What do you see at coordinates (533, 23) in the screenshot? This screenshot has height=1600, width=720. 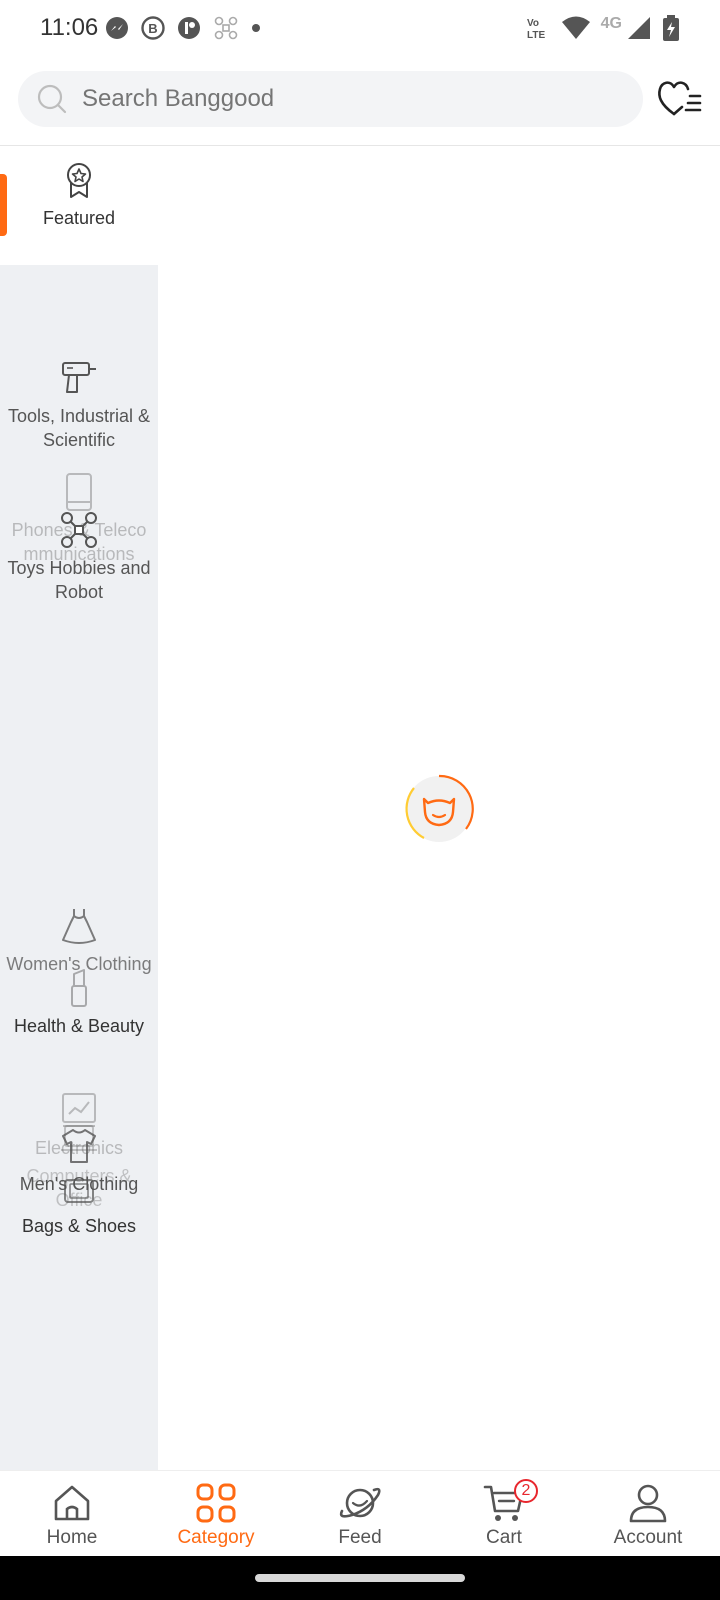 I see `svg-text: Vo` at bounding box center [533, 23].